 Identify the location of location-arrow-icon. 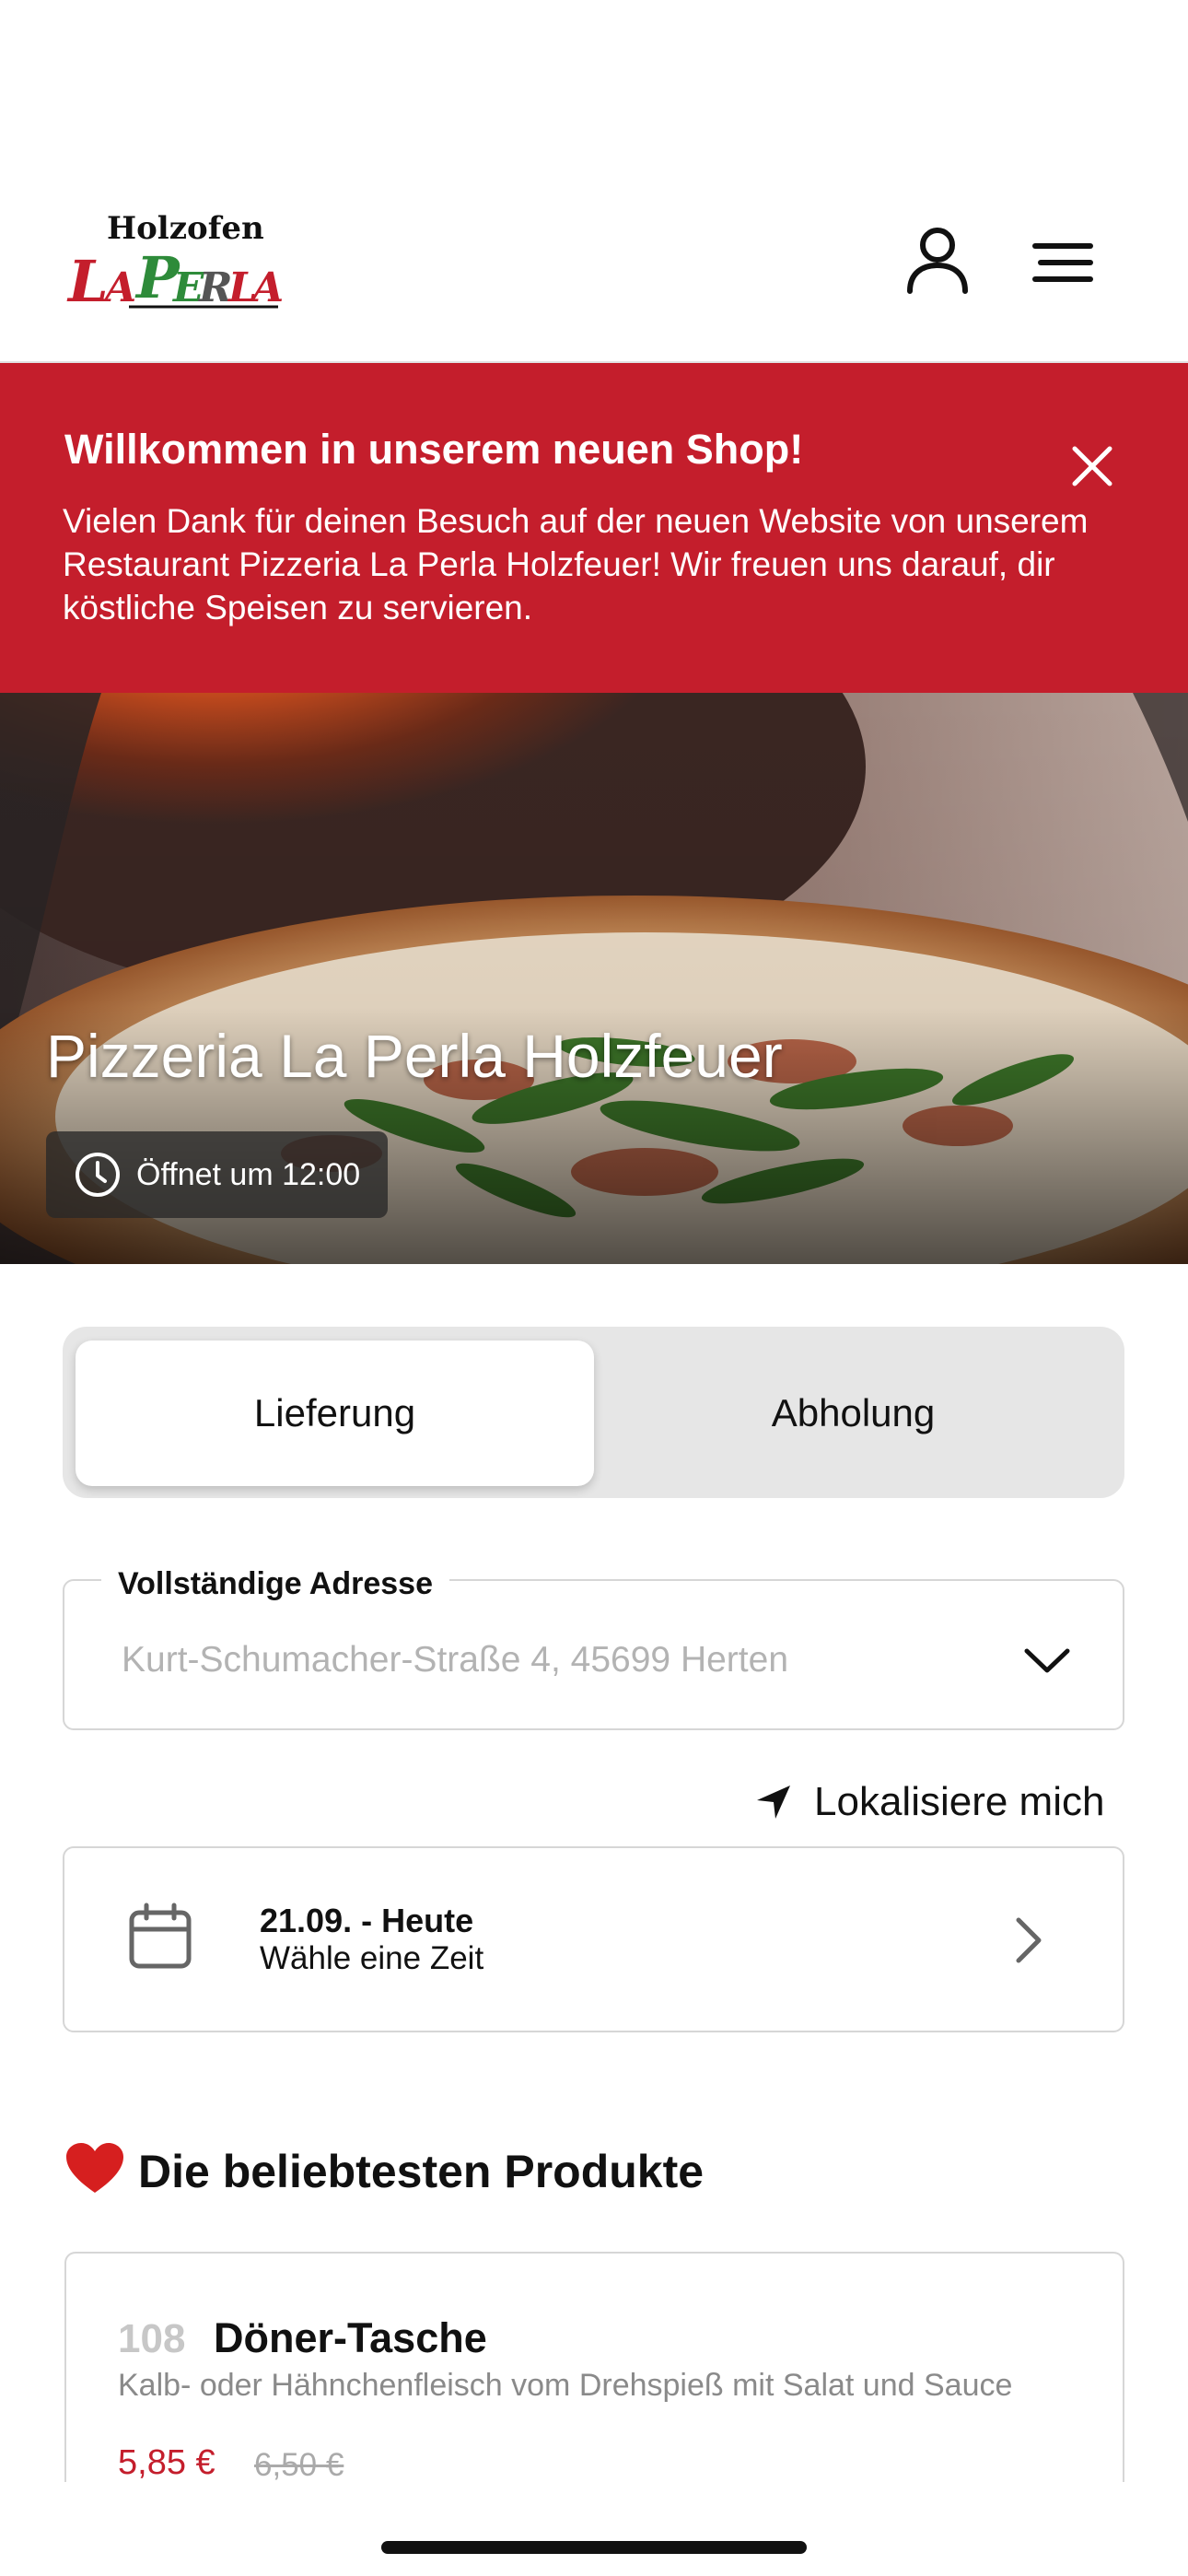
(773, 1802).